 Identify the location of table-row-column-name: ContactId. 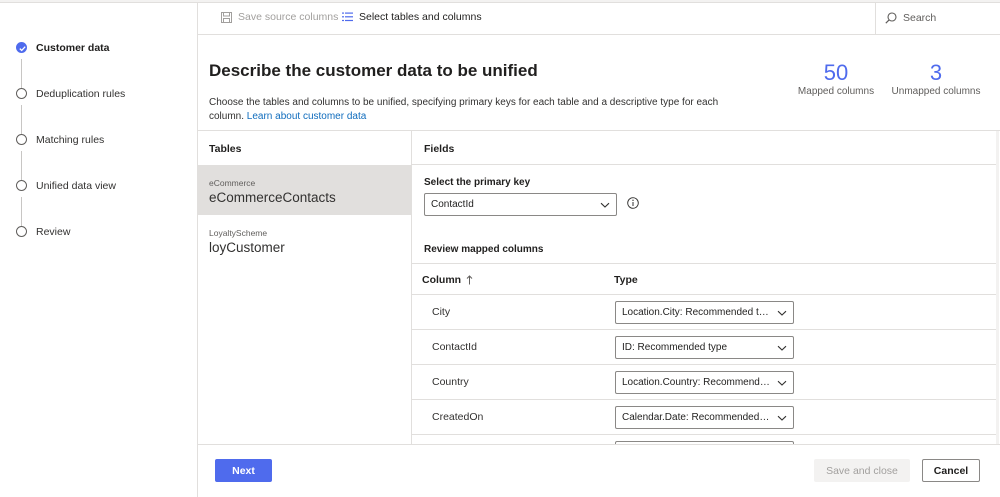
(454, 347).